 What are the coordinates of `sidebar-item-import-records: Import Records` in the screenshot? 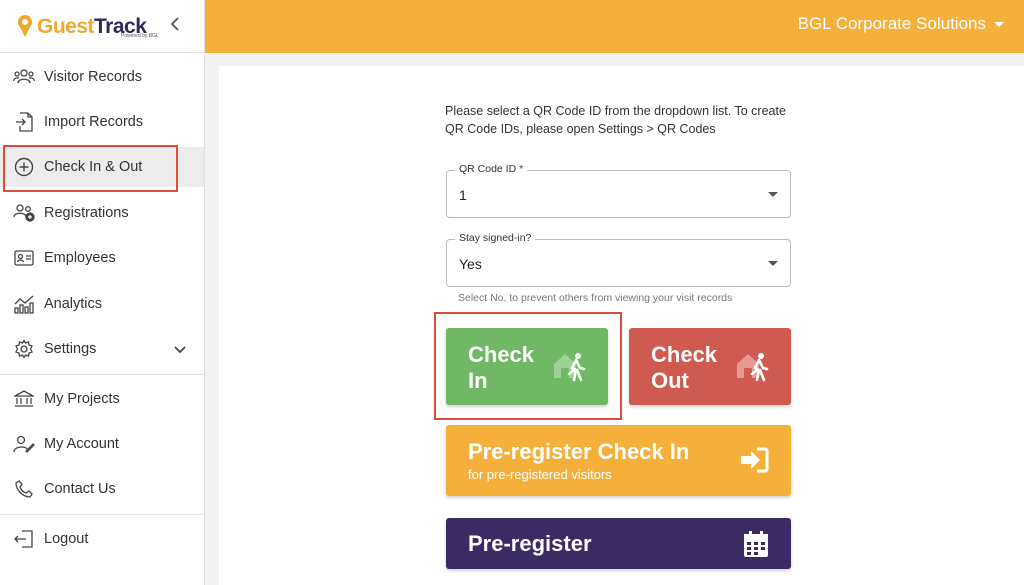 It's located at (102, 122).